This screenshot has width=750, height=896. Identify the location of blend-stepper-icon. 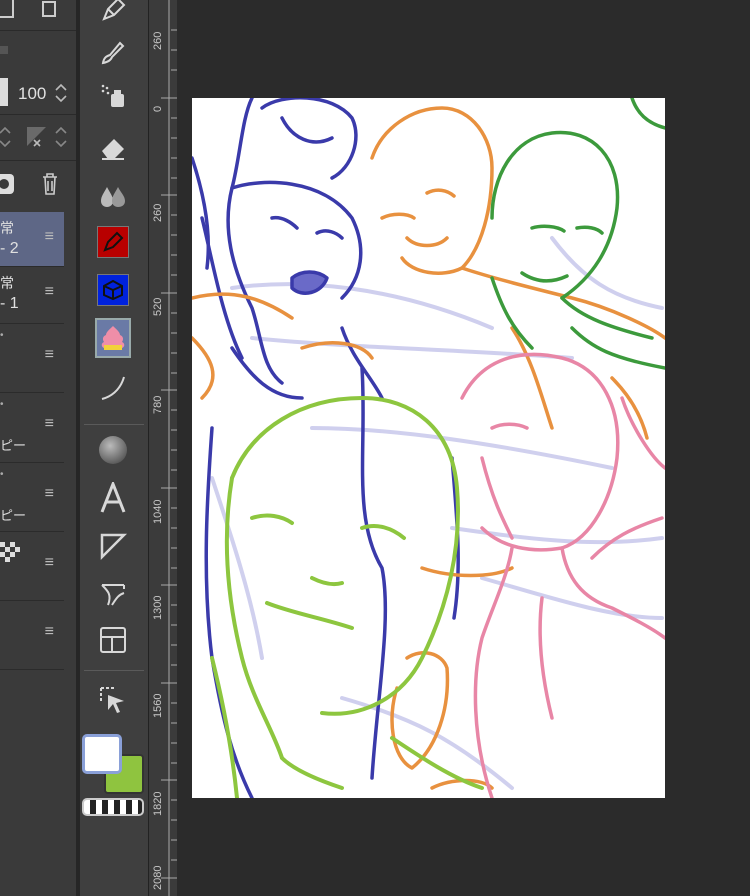
(6, 137).